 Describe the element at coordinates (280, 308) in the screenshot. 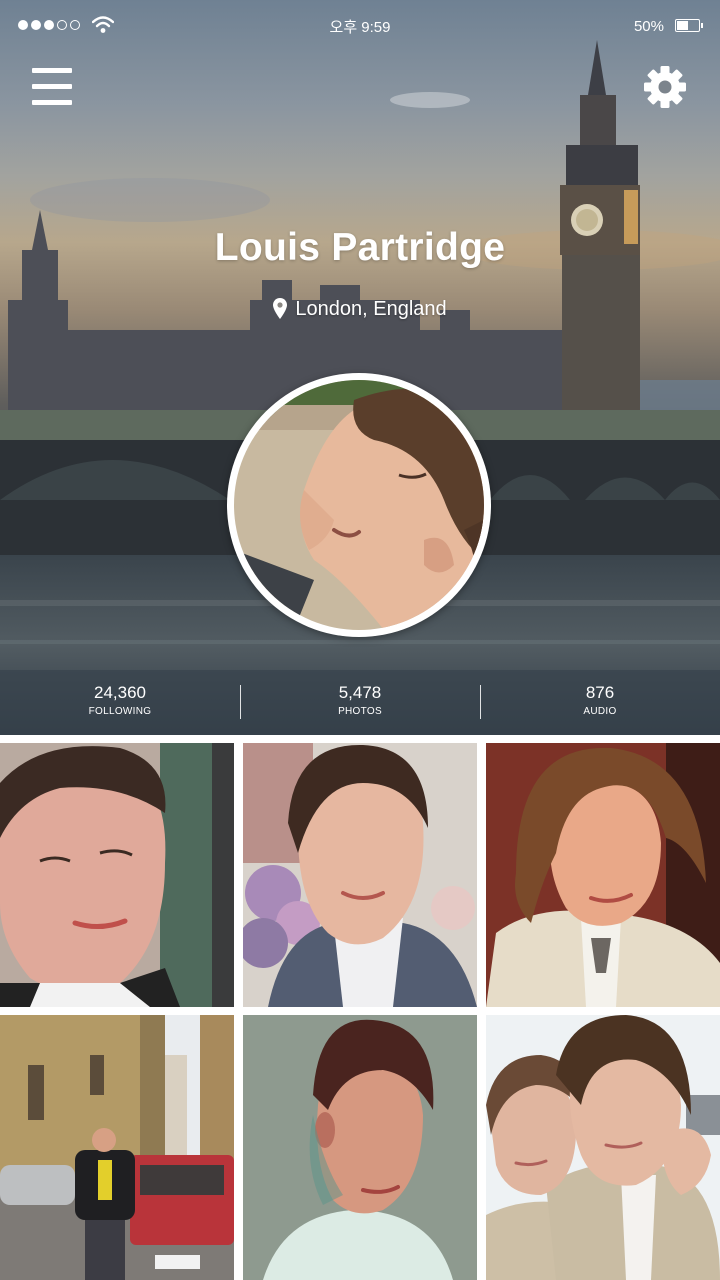

I see `map-pin-icon` at that location.